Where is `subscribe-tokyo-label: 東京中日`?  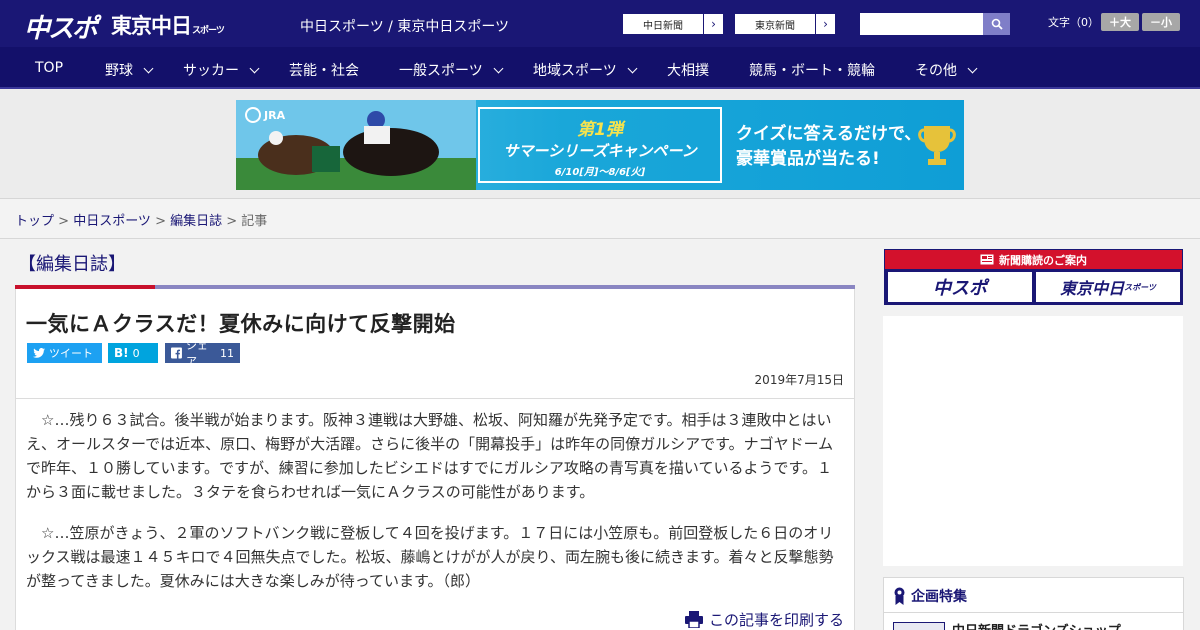
subscribe-tokyo-label: 東京中日 is located at coordinates (1092, 288).